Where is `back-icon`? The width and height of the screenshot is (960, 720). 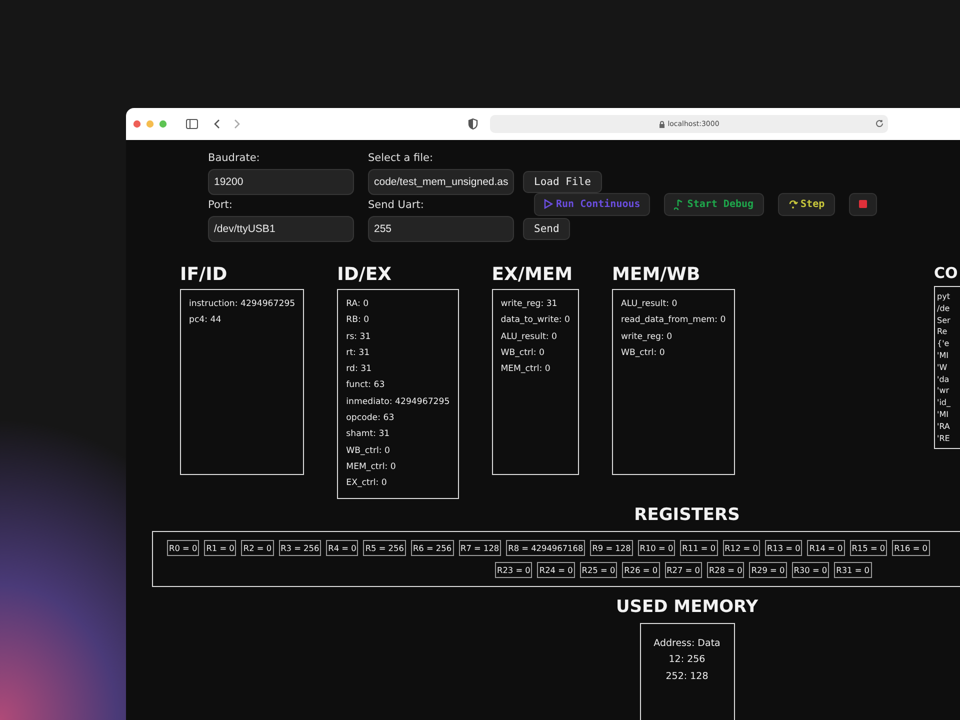
back-icon is located at coordinates (216, 124).